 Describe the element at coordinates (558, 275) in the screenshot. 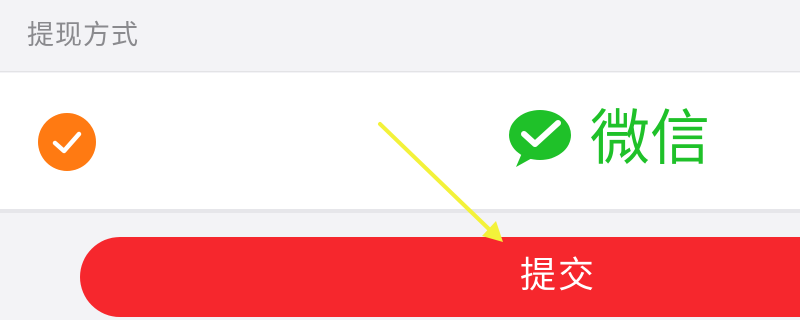

I see `submit-button-label: 提交` at that location.